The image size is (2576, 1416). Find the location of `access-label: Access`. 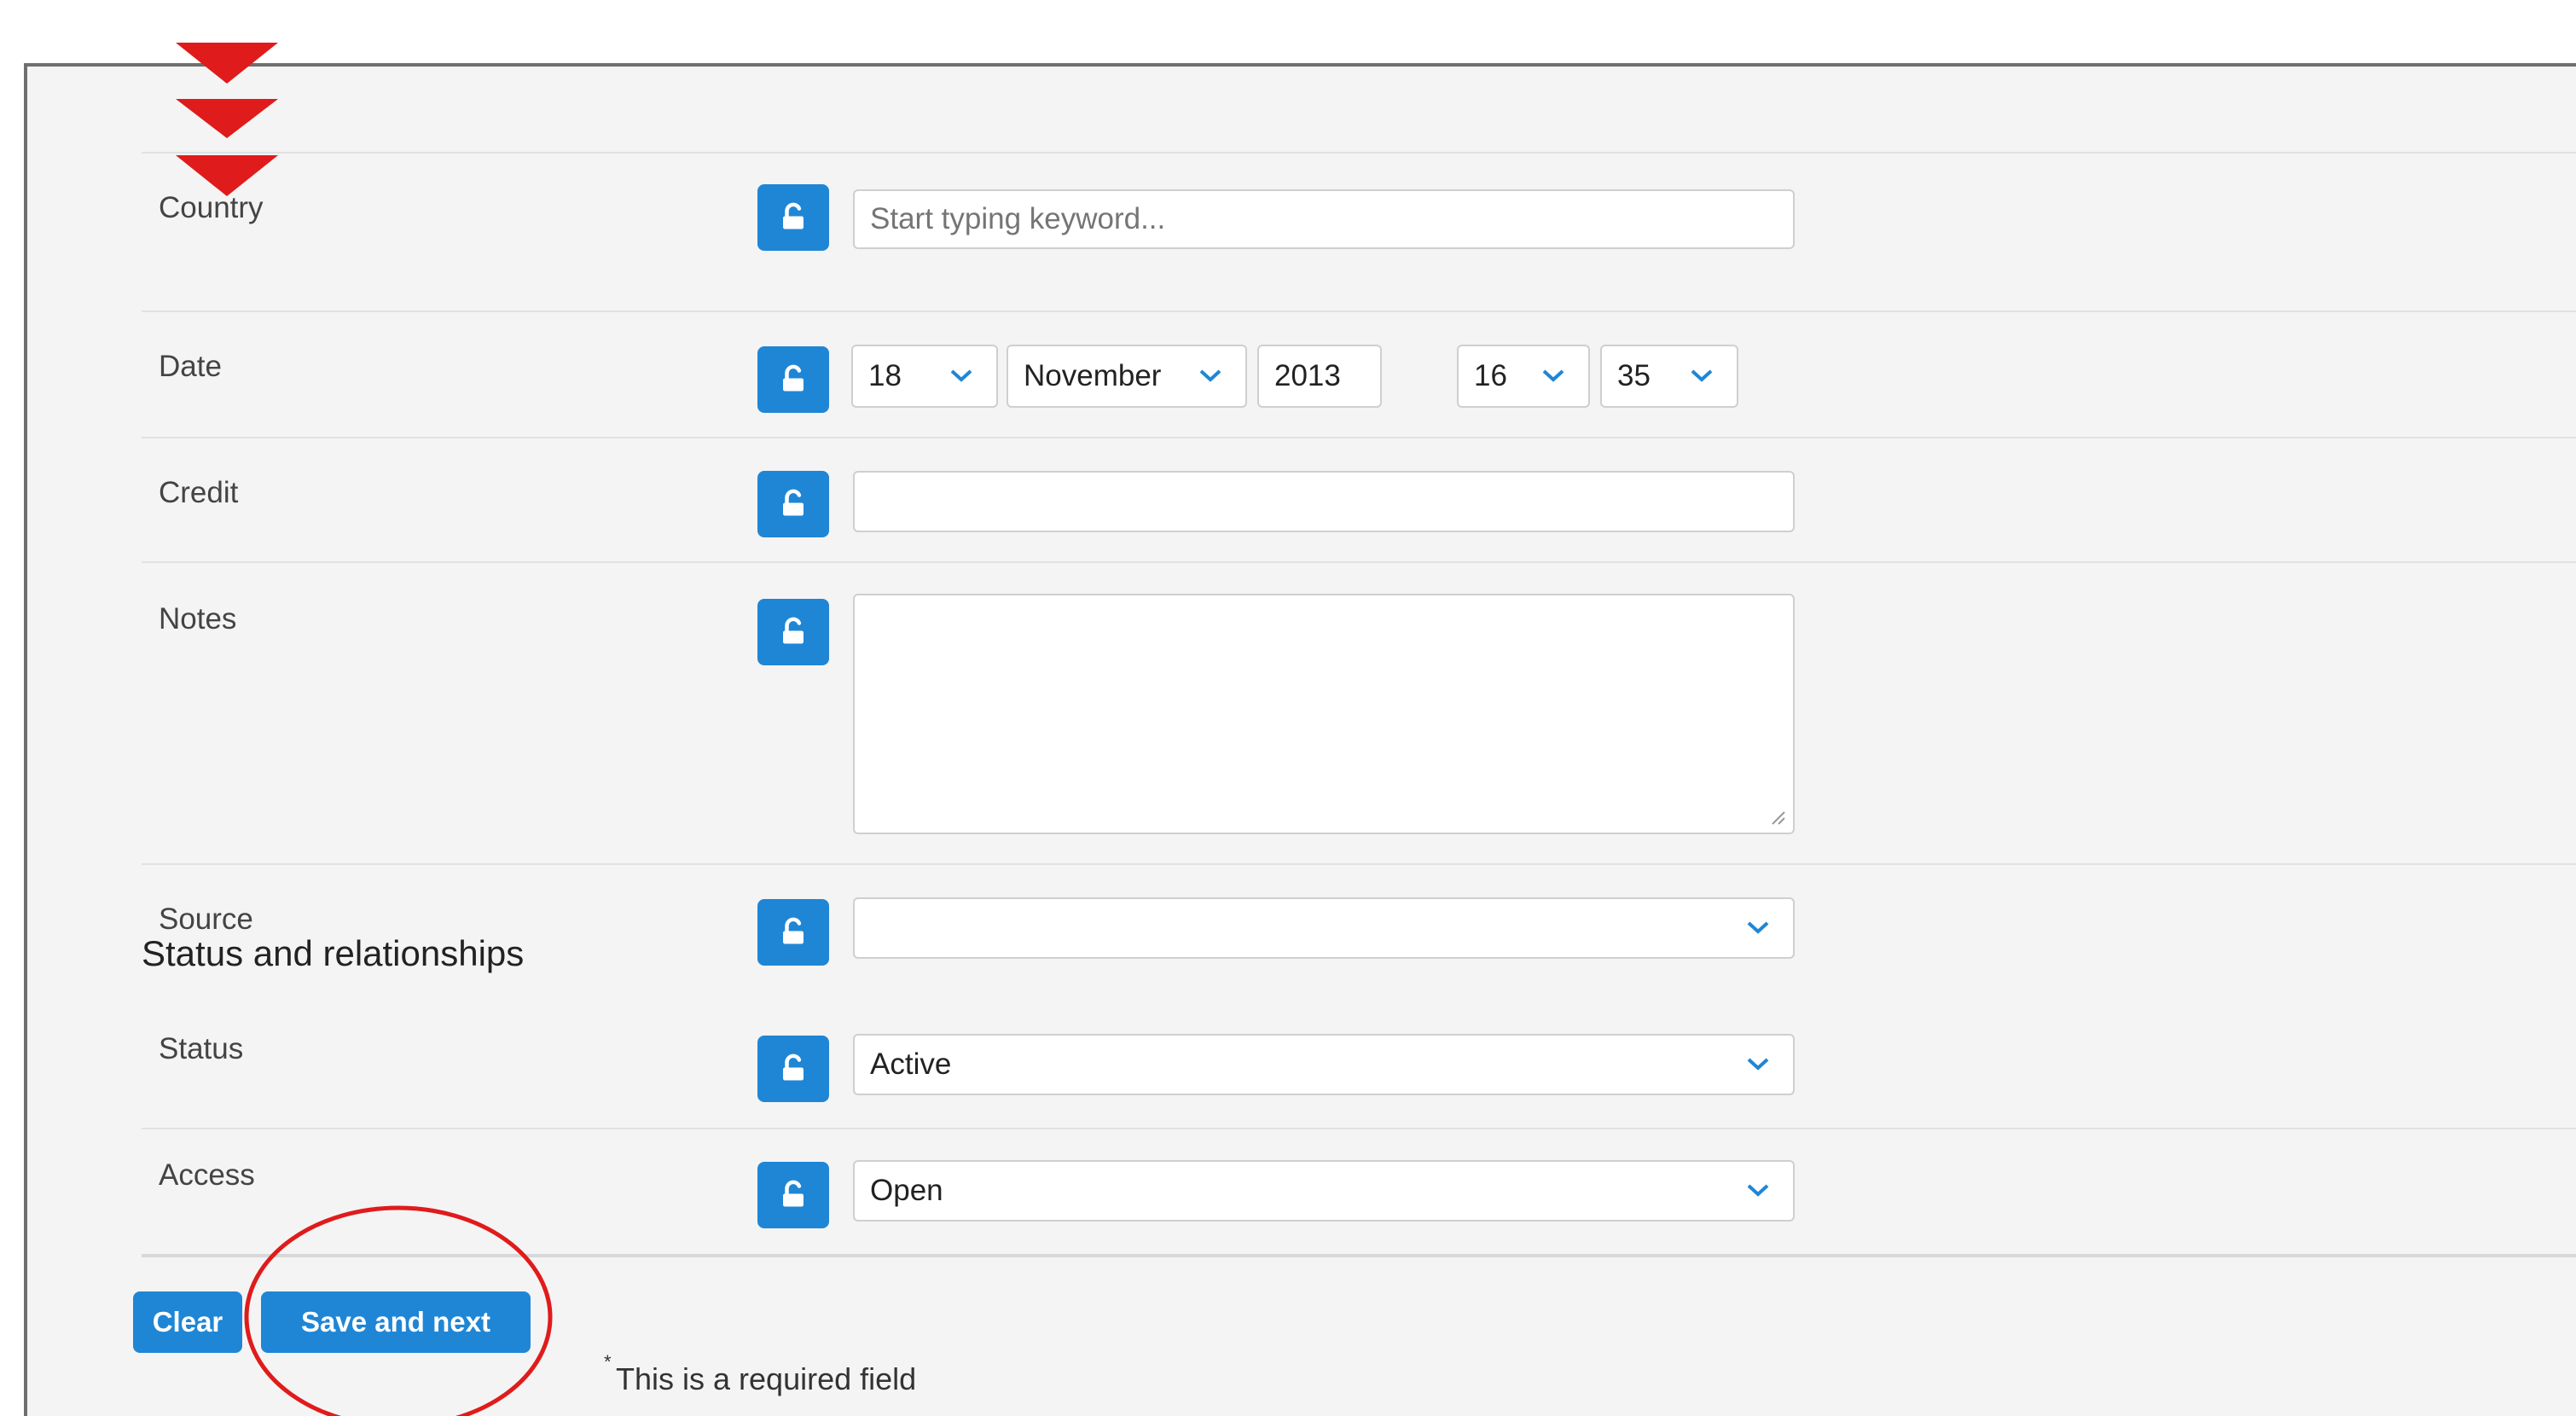

access-label: Access is located at coordinates (207, 1175).